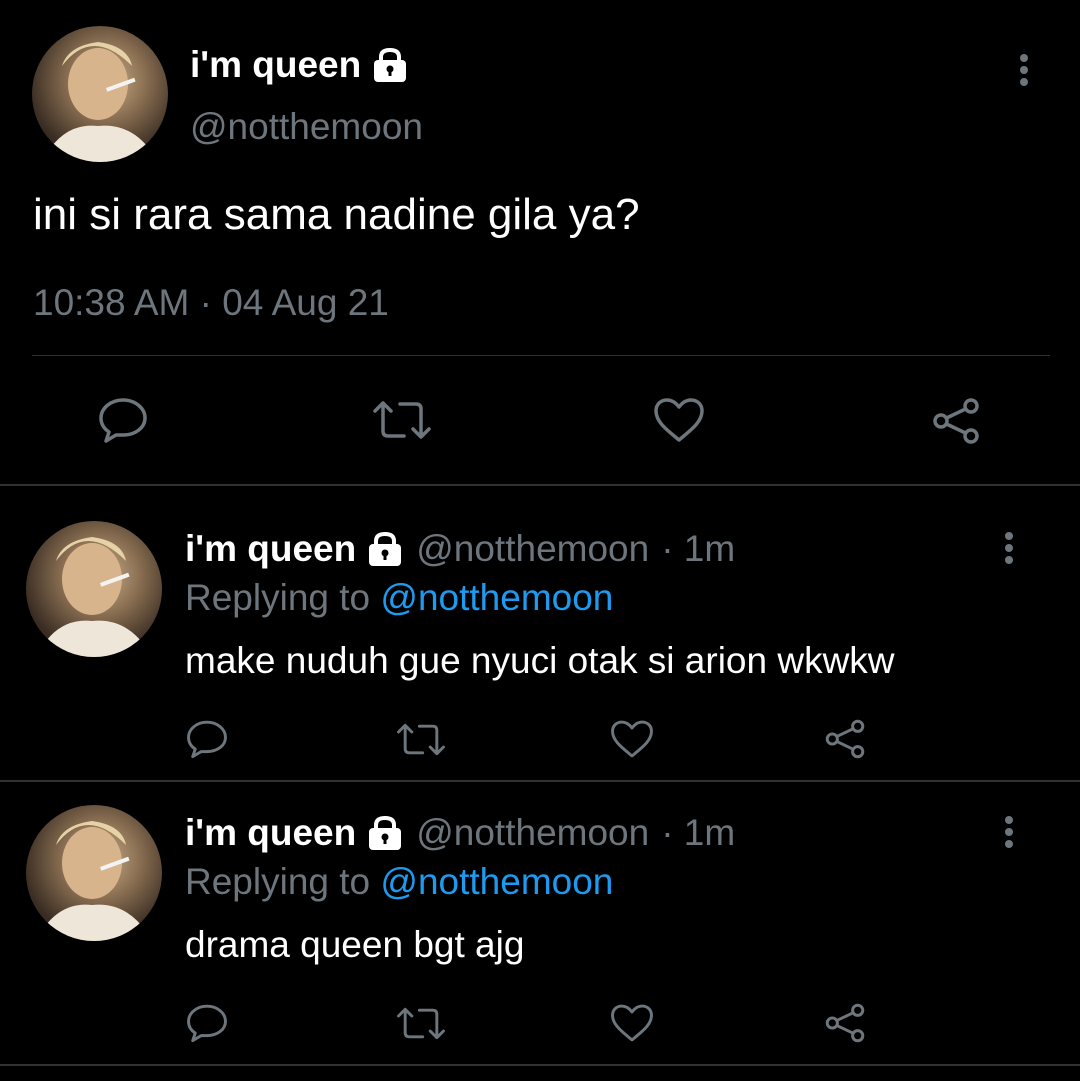 This screenshot has width=1080, height=1081. What do you see at coordinates (355, 944) in the screenshot?
I see `reply-text: drama queen bgt ajg` at bounding box center [355, 944].